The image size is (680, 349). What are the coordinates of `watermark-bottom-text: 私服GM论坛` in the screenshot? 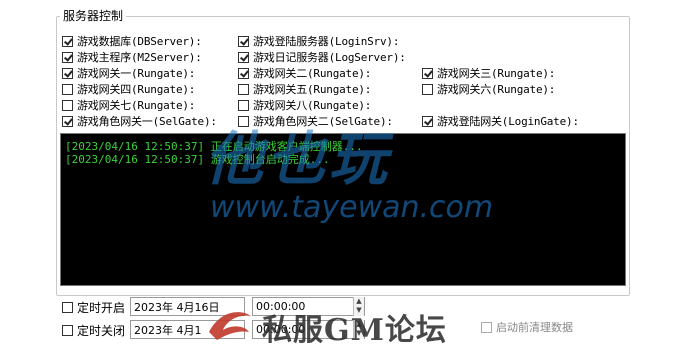 It's located at (354, 330).